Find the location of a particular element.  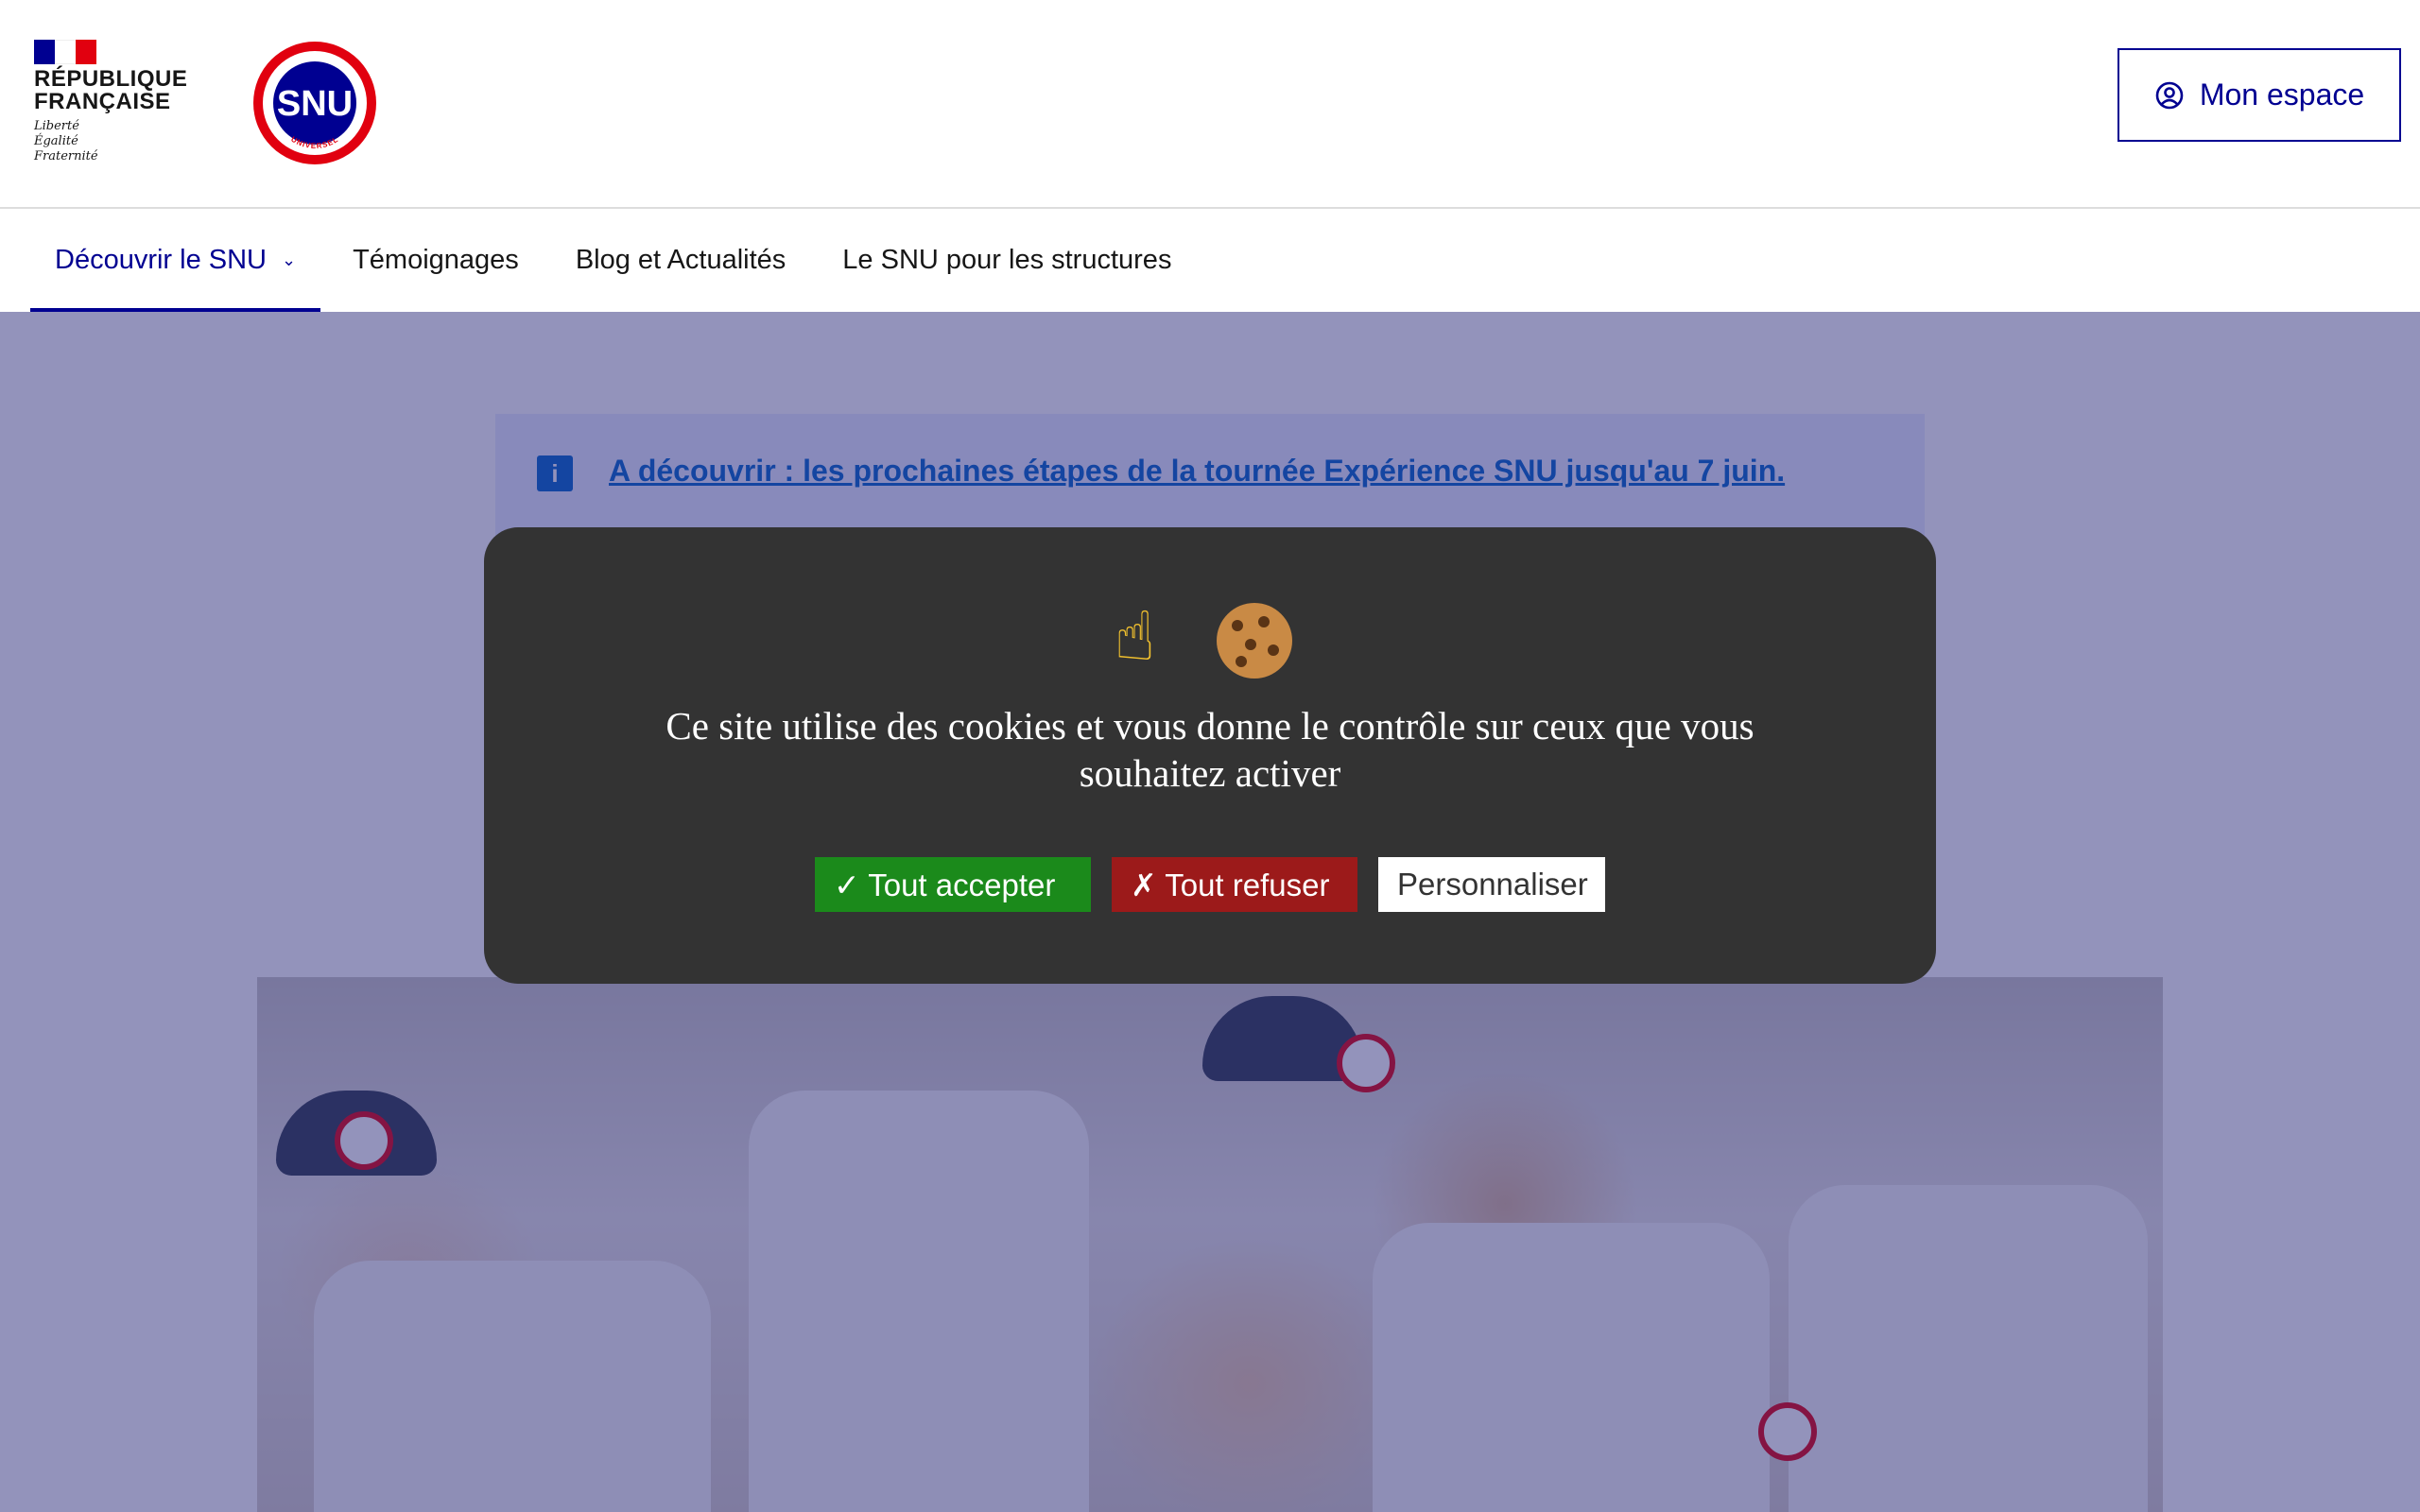

gov-name: RÉPUBLIQUE FRANÇAISE is located at coordinates (111, 90).